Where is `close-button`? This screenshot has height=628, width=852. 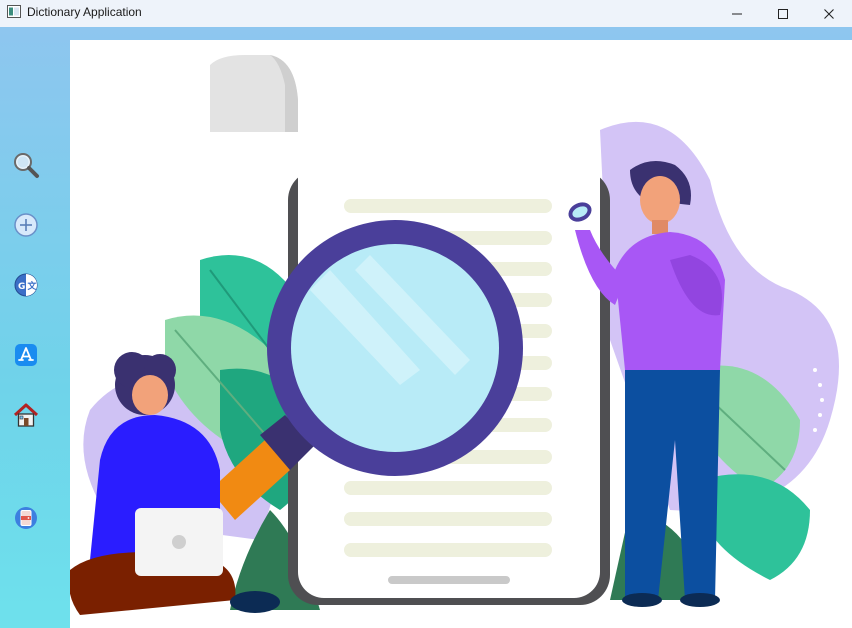 close-button is located at coordinates (829, 13).